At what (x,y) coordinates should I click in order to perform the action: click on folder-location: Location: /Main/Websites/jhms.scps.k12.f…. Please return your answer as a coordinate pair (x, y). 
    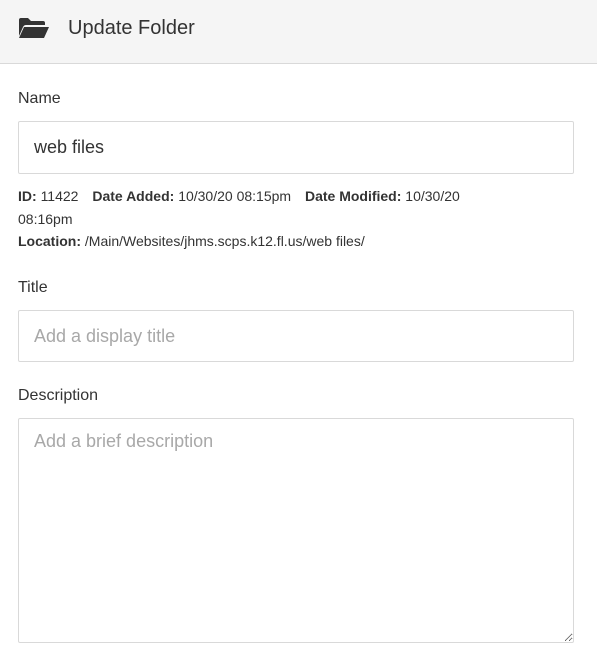
    Looking at the image, I should click on (191, 241).